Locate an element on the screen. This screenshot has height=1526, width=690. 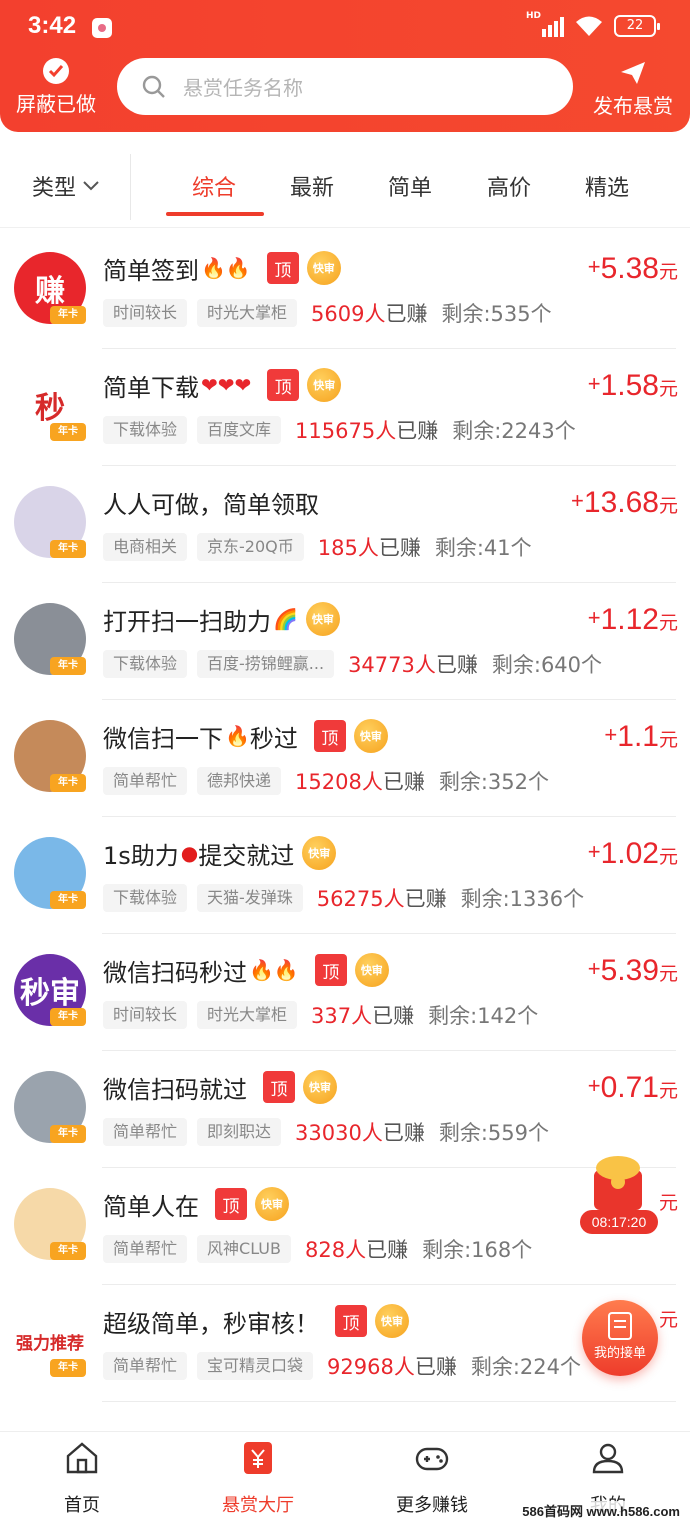
publish-reward-button: 发布悬赏 is located at coordinates (633, 88).